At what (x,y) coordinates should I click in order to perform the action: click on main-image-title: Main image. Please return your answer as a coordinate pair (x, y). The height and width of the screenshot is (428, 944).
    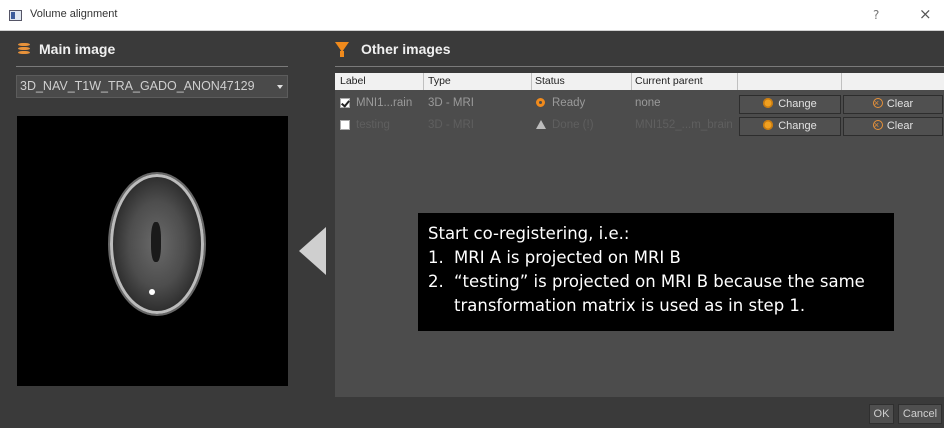
    Looking at the image, I should click on (77, 49).